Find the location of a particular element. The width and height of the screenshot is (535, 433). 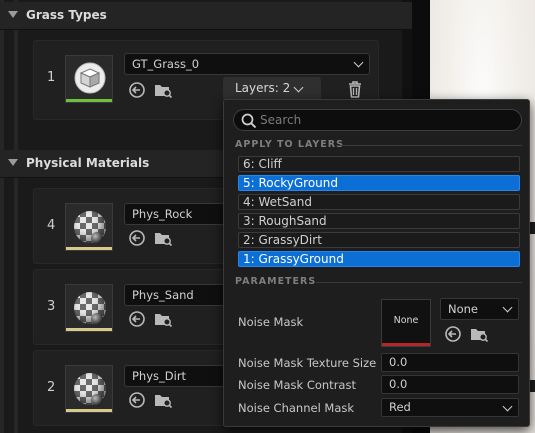

layer-item-rockyground: 5: RockyGround is located at coordinates (379, 183).